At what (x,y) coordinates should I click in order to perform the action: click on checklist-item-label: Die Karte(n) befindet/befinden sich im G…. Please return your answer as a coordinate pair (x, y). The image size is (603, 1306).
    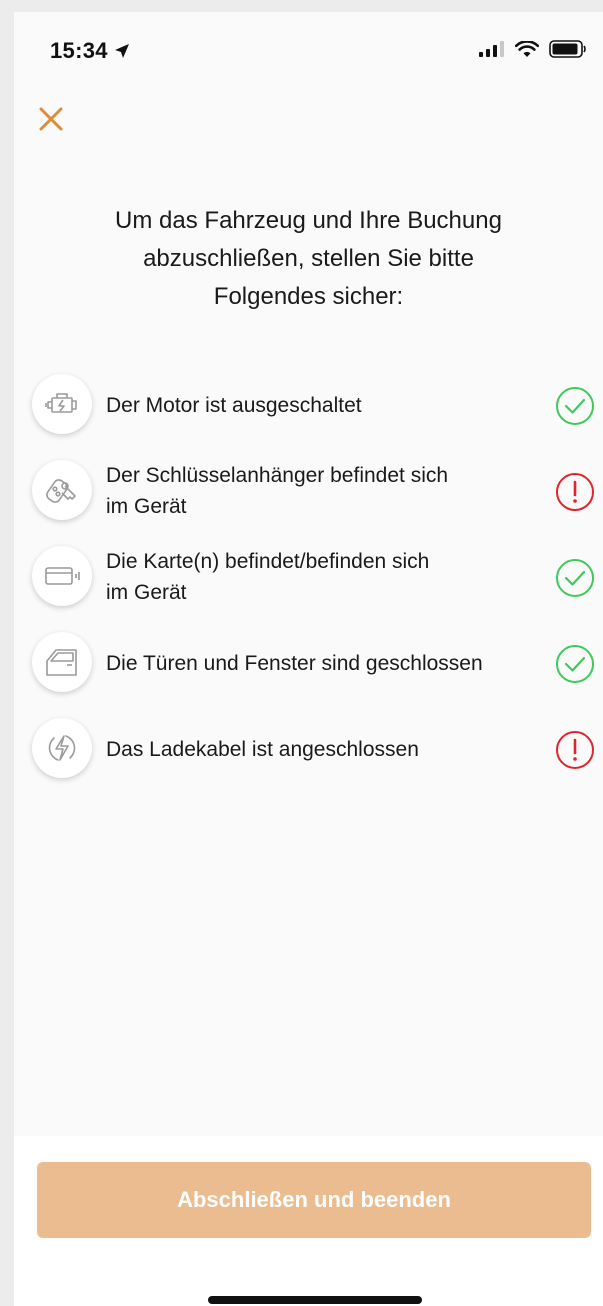
    Looking at the image, I should click on (268, 577).